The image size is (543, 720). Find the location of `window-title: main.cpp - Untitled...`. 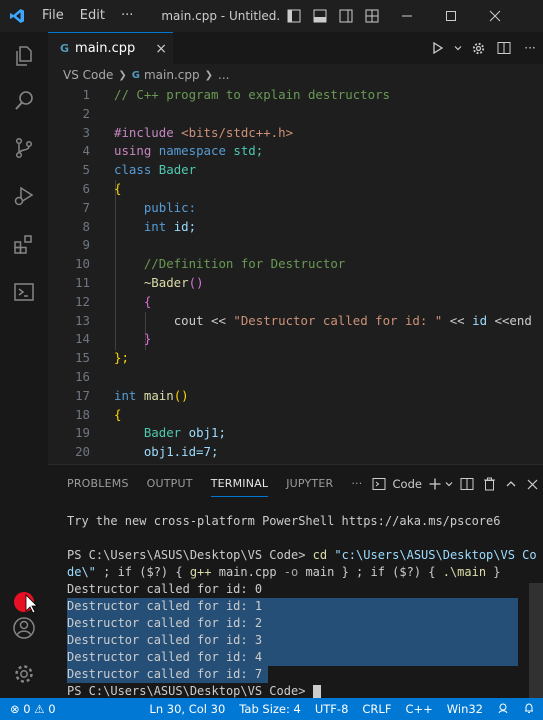

window-title: main.cpp - Untitled... is located at coordinates (221, 16).